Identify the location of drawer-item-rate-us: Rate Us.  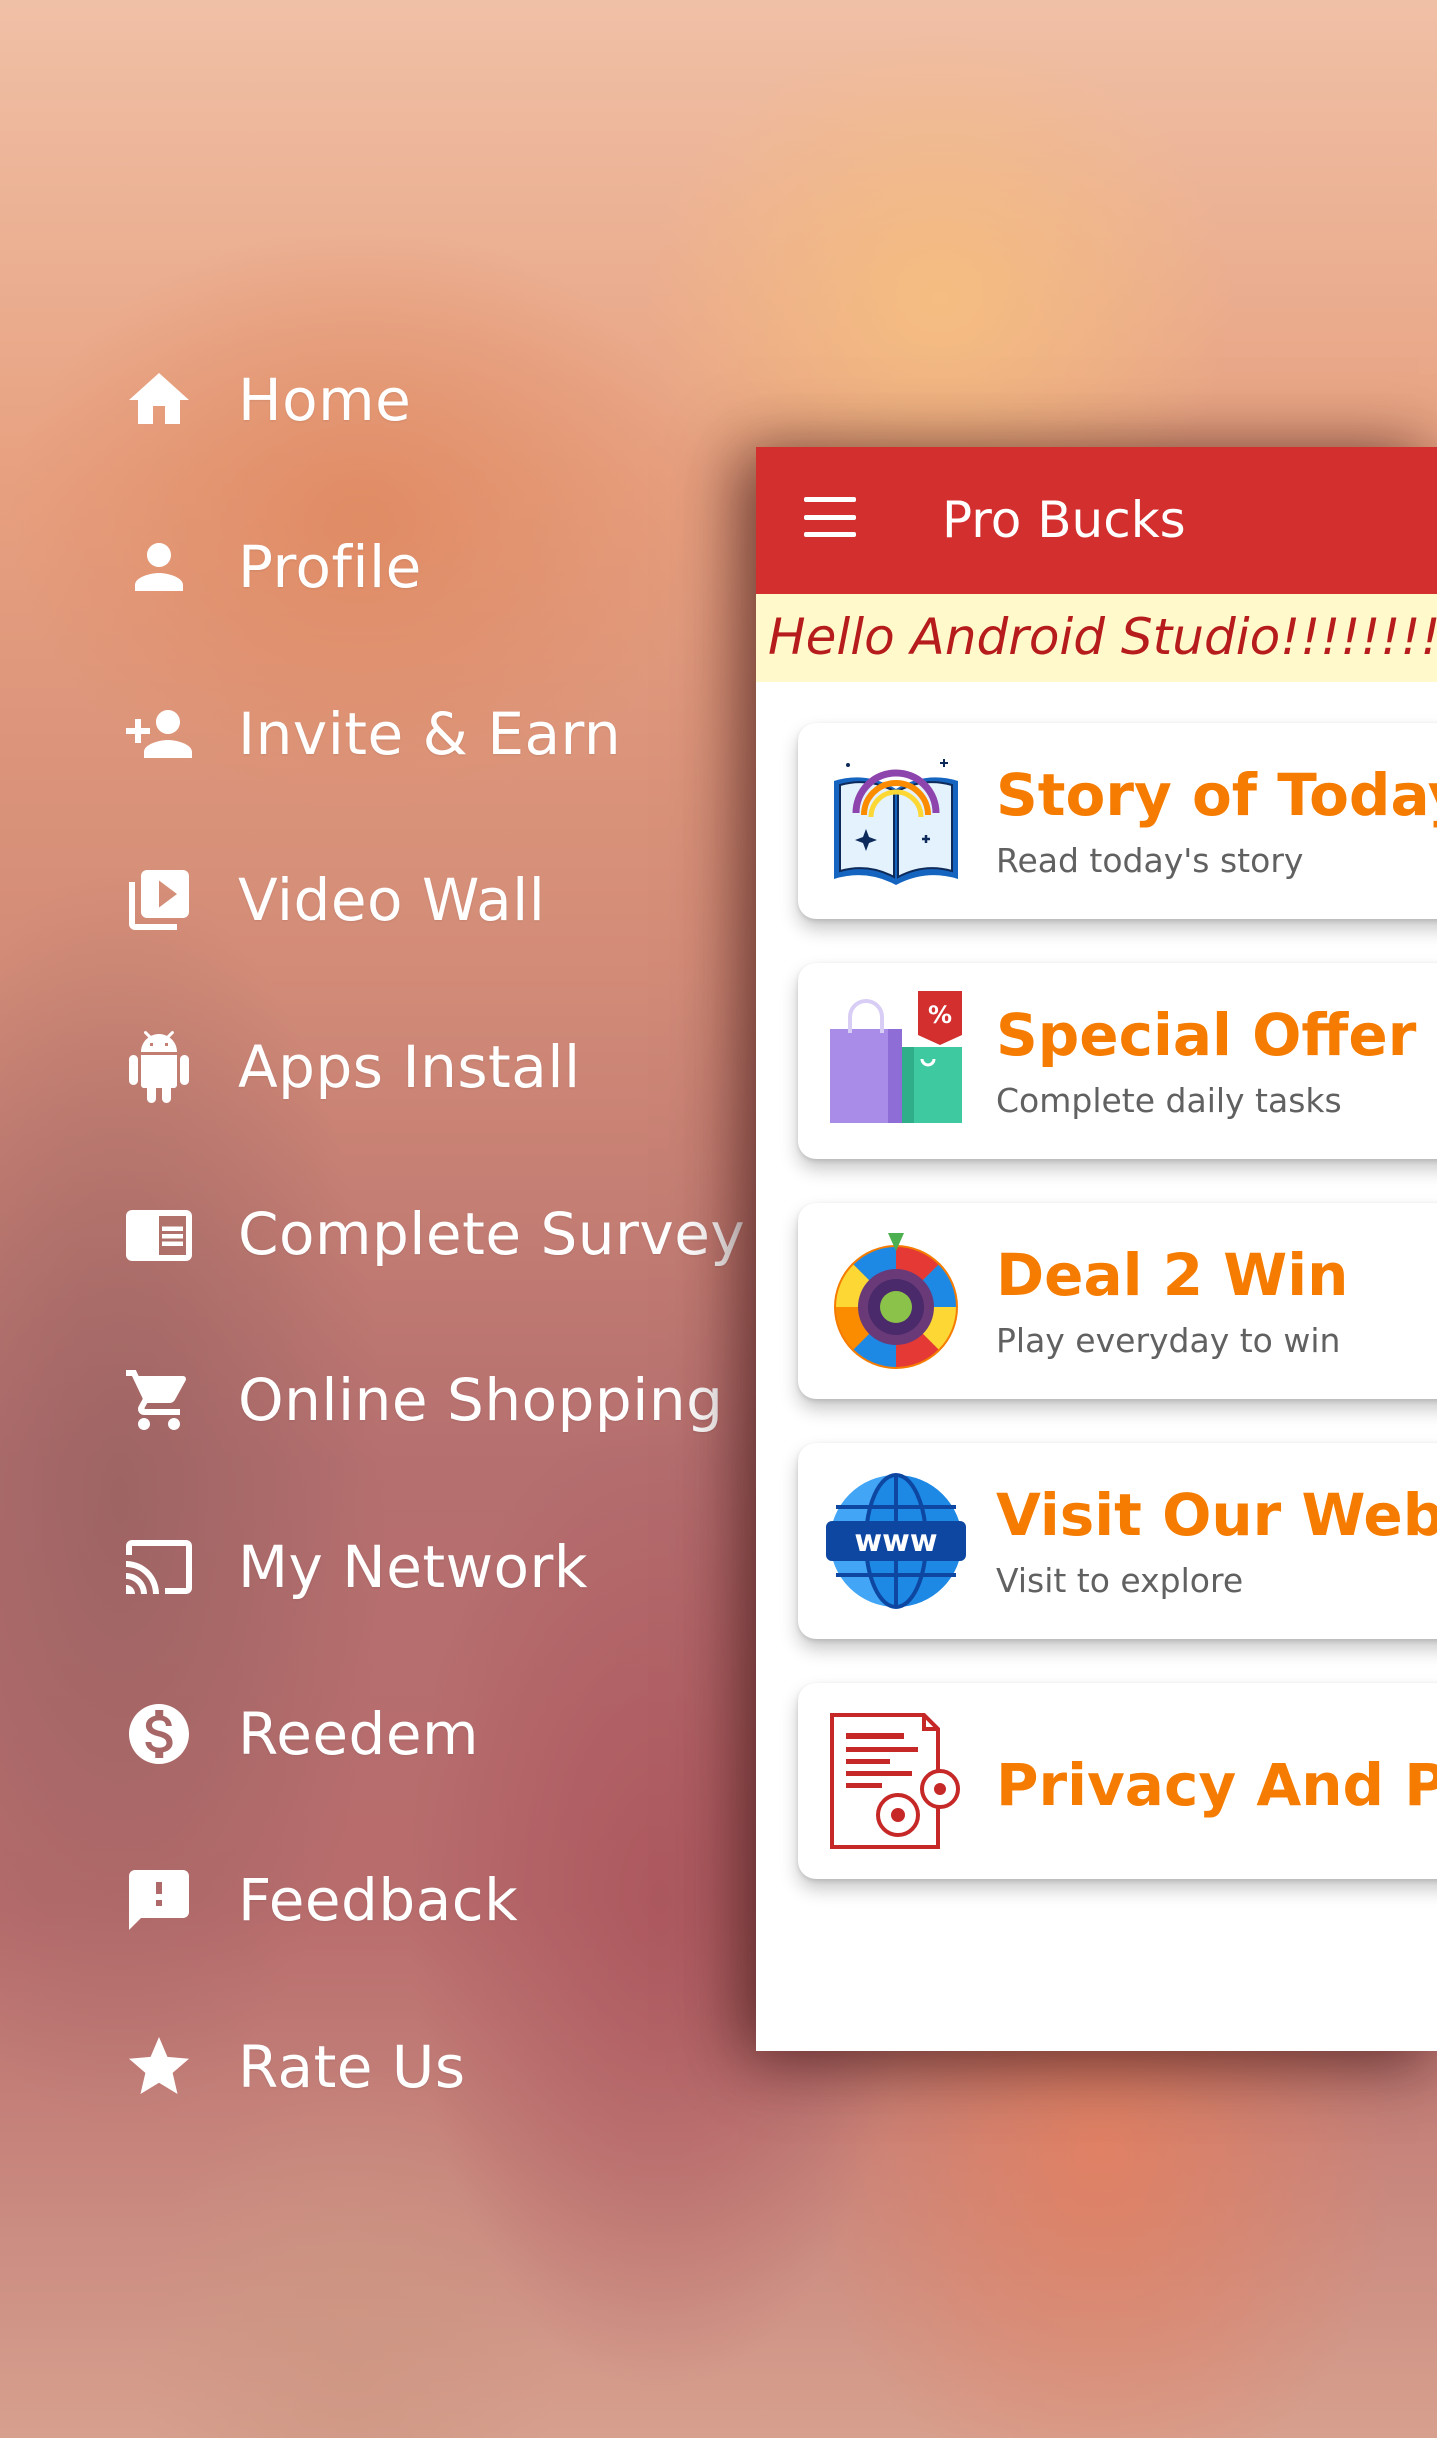
(293, 2067).